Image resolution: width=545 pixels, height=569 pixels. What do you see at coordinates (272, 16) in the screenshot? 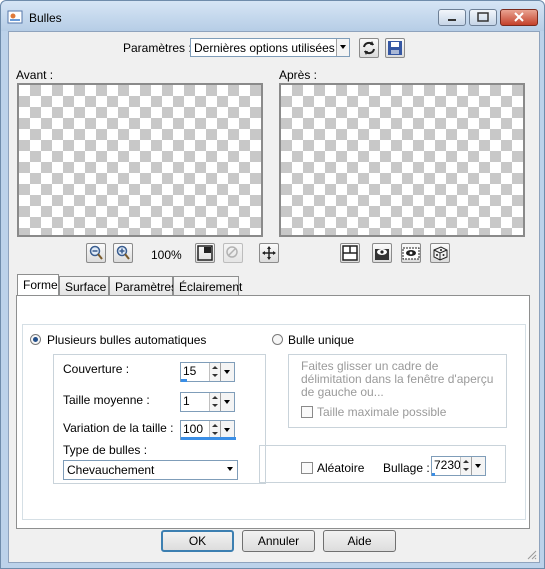
I see `title-bar: Bulles` at bounding box center [272, 16].